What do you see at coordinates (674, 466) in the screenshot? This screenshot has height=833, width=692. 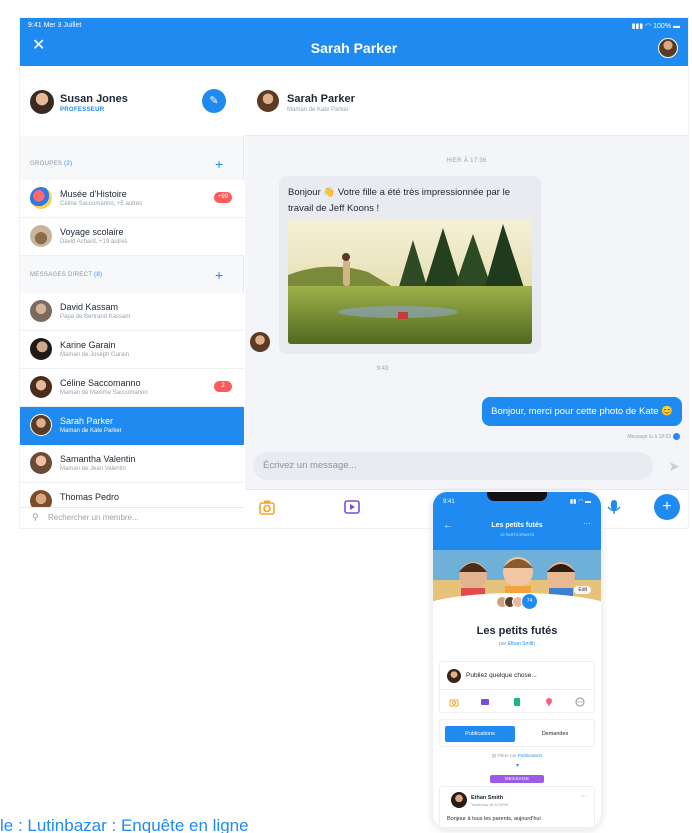 I see `send-icon: ➤` at bounding box center [674, 466].